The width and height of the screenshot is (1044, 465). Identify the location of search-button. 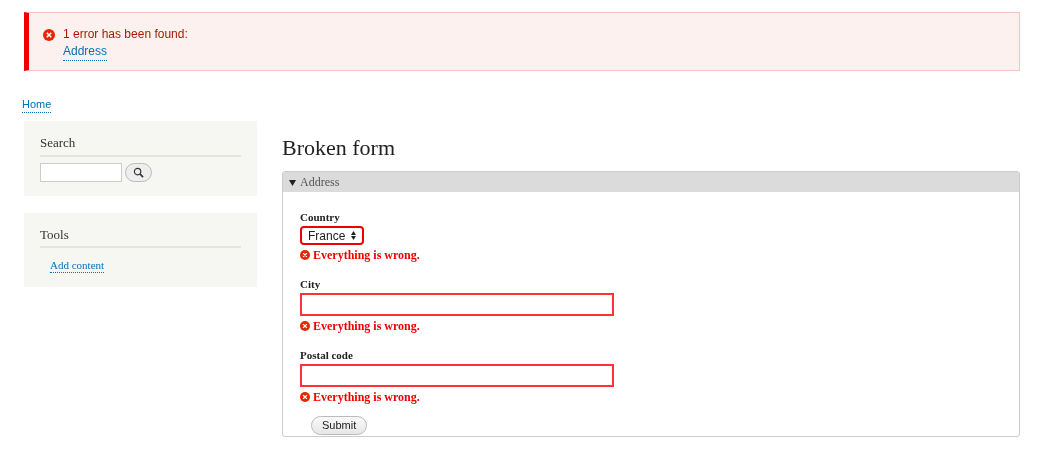
(138, 172).